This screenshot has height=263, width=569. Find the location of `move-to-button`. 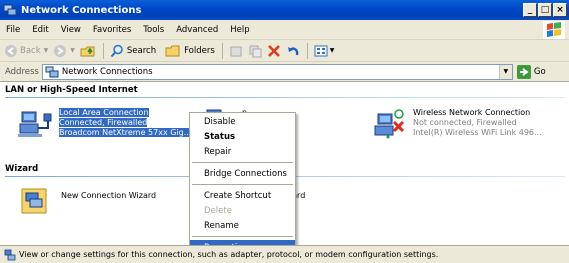

move-to-button is located at coordinates (236, 51).